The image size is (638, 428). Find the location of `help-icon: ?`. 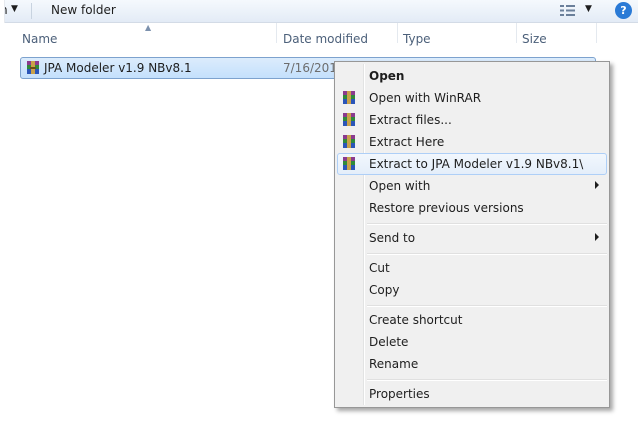

help-icon: ? is located at coordinates (623, 10).